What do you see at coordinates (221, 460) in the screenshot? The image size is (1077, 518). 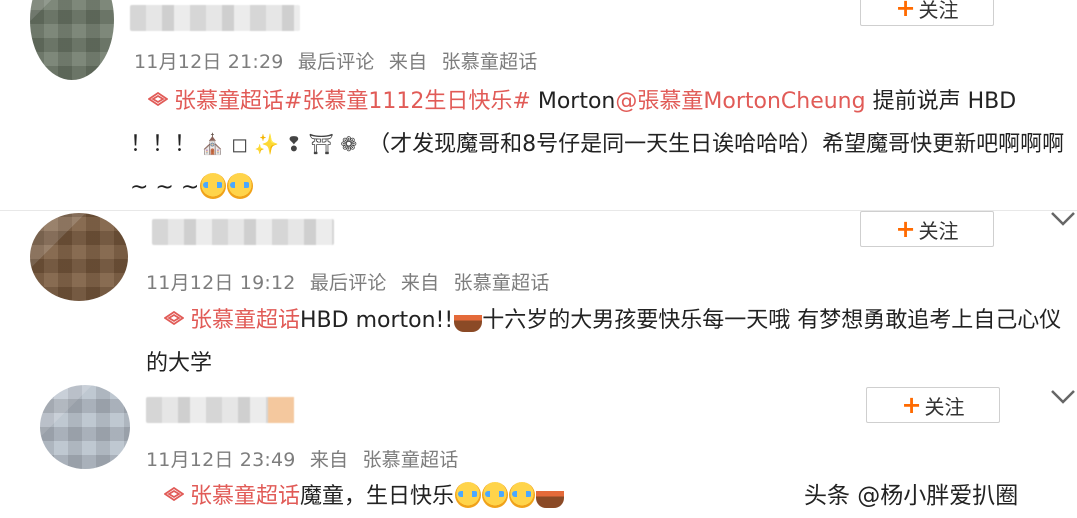 I see `comment-time: 11月12日 23:49` at bounding box center [221, 460].